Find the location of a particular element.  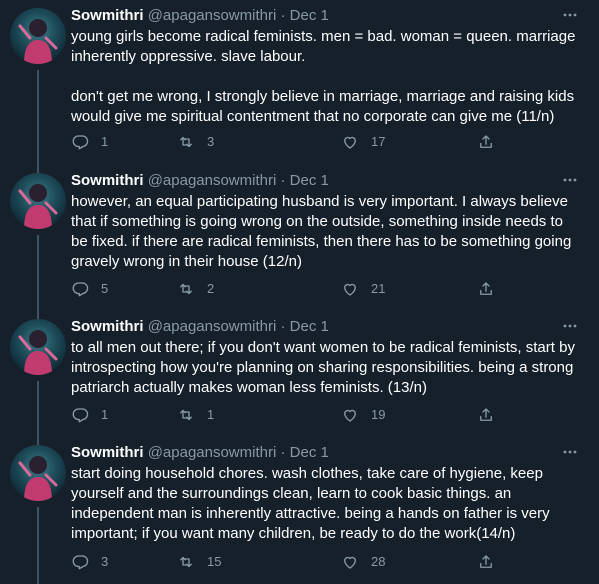

retweet-count: 2 is located at coordinates (211, 288).